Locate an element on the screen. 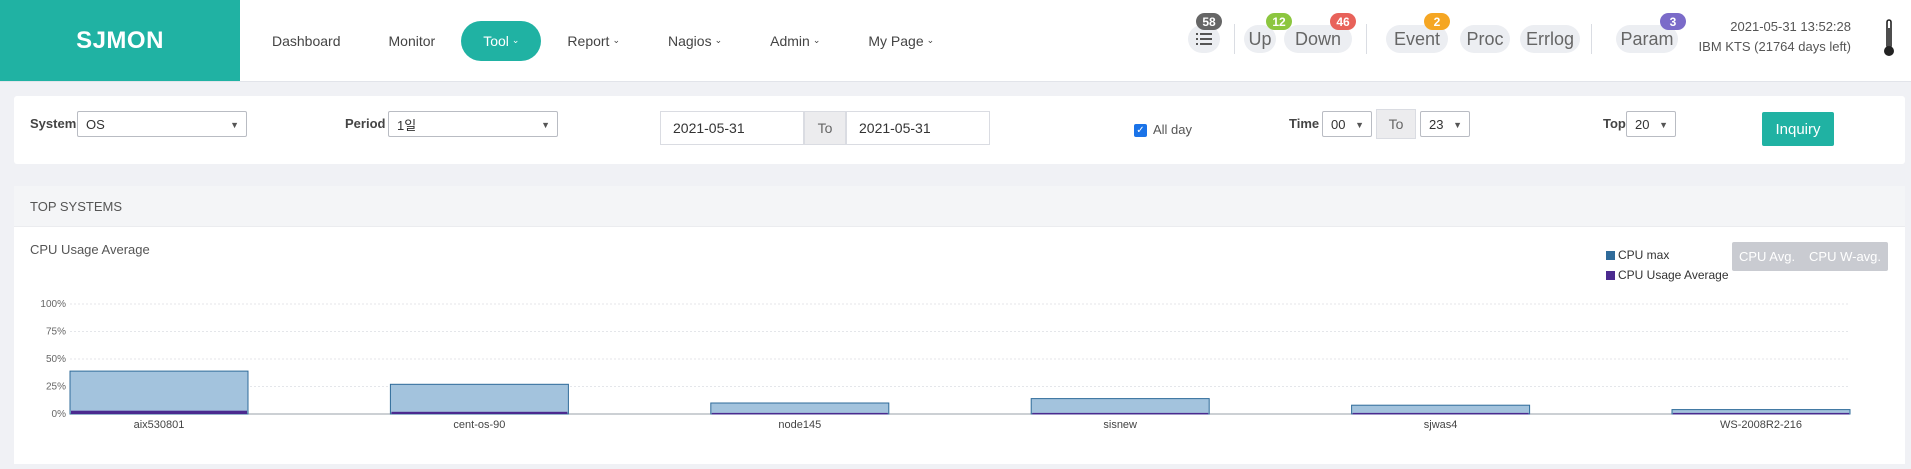 This screenshot has width=1911, height=469. down-label: Down is located at coordinates (1318, 38).